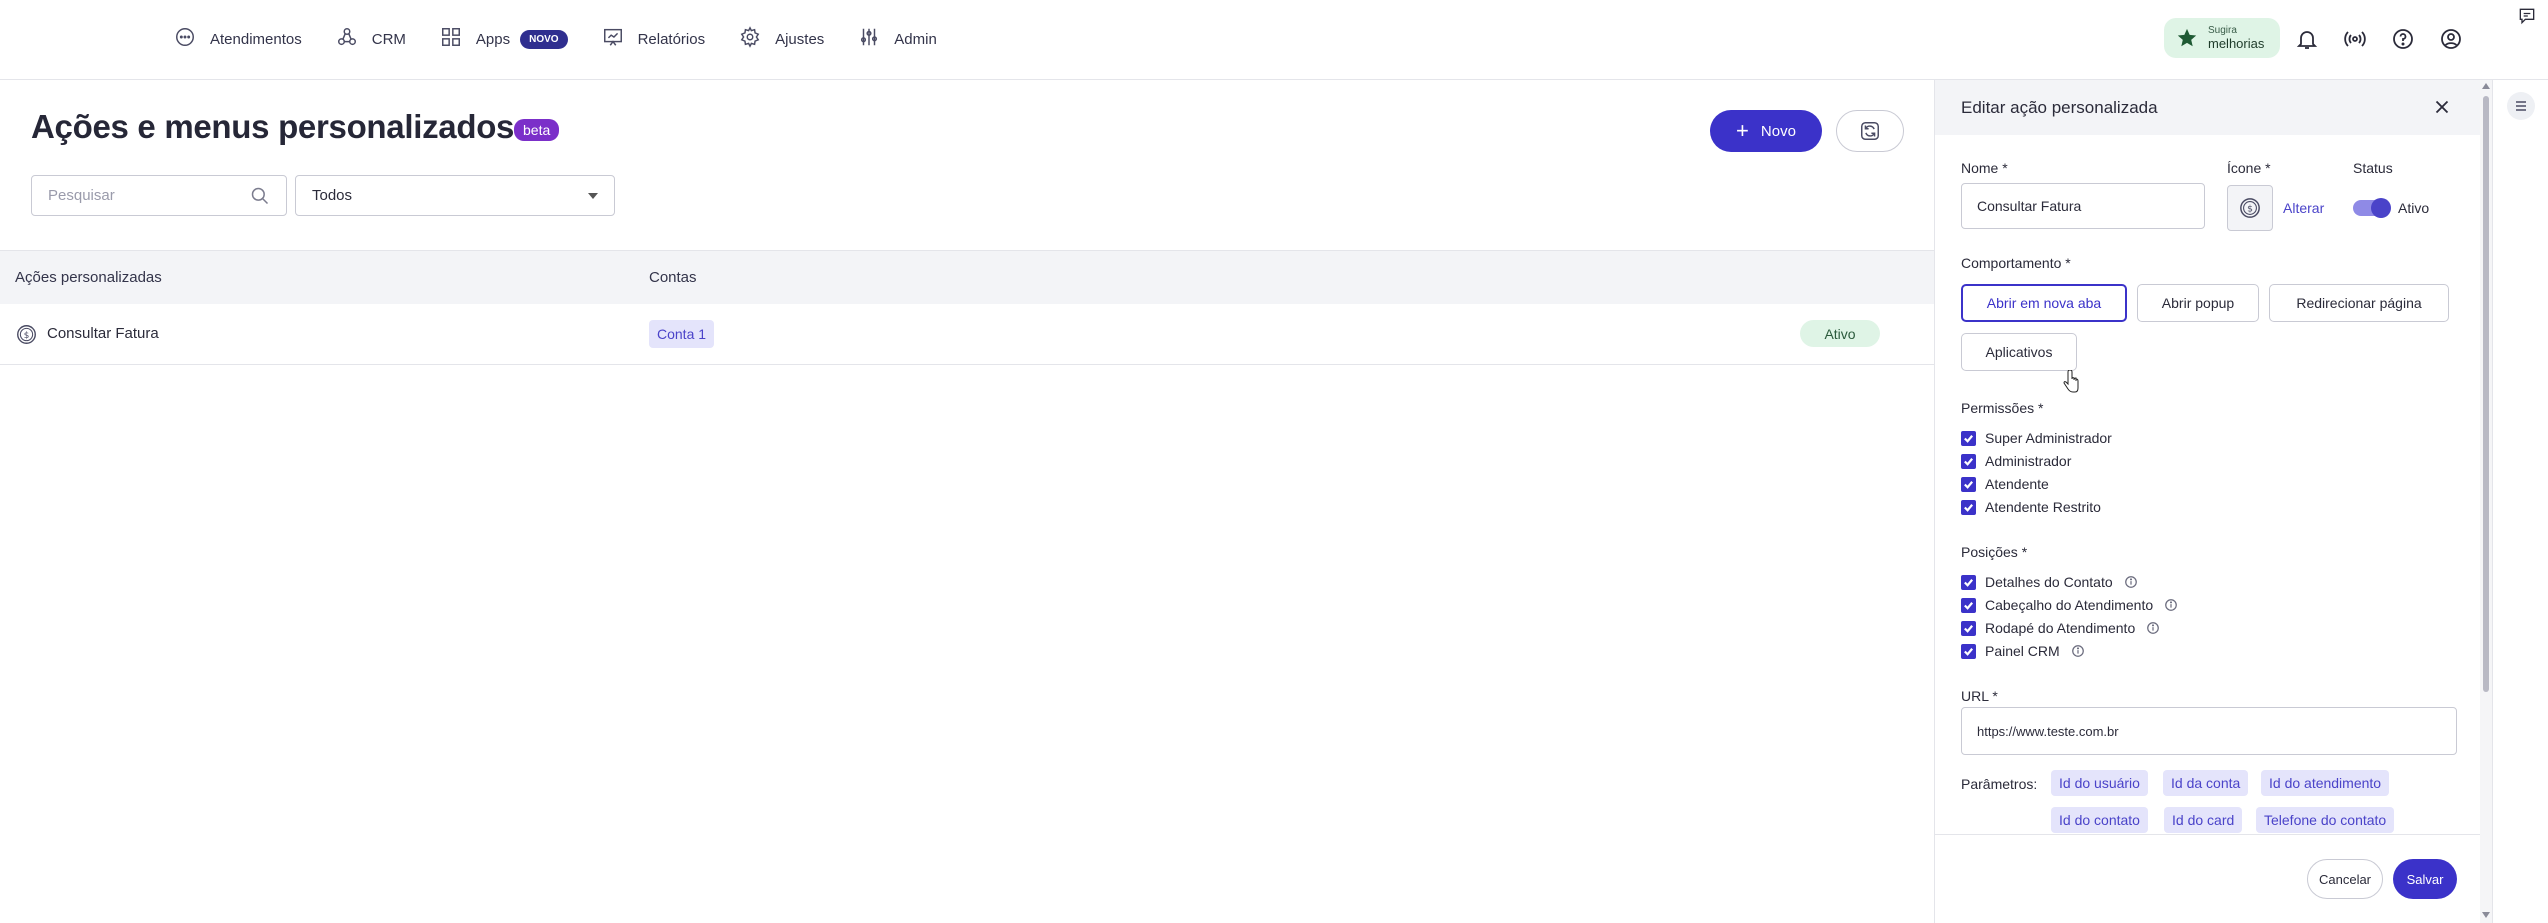 The width and height of the screenshot is (2548, 923). Describe the element at coordinates (455, 195) in the screenshot. I see `filter-select: Todos` at that location.